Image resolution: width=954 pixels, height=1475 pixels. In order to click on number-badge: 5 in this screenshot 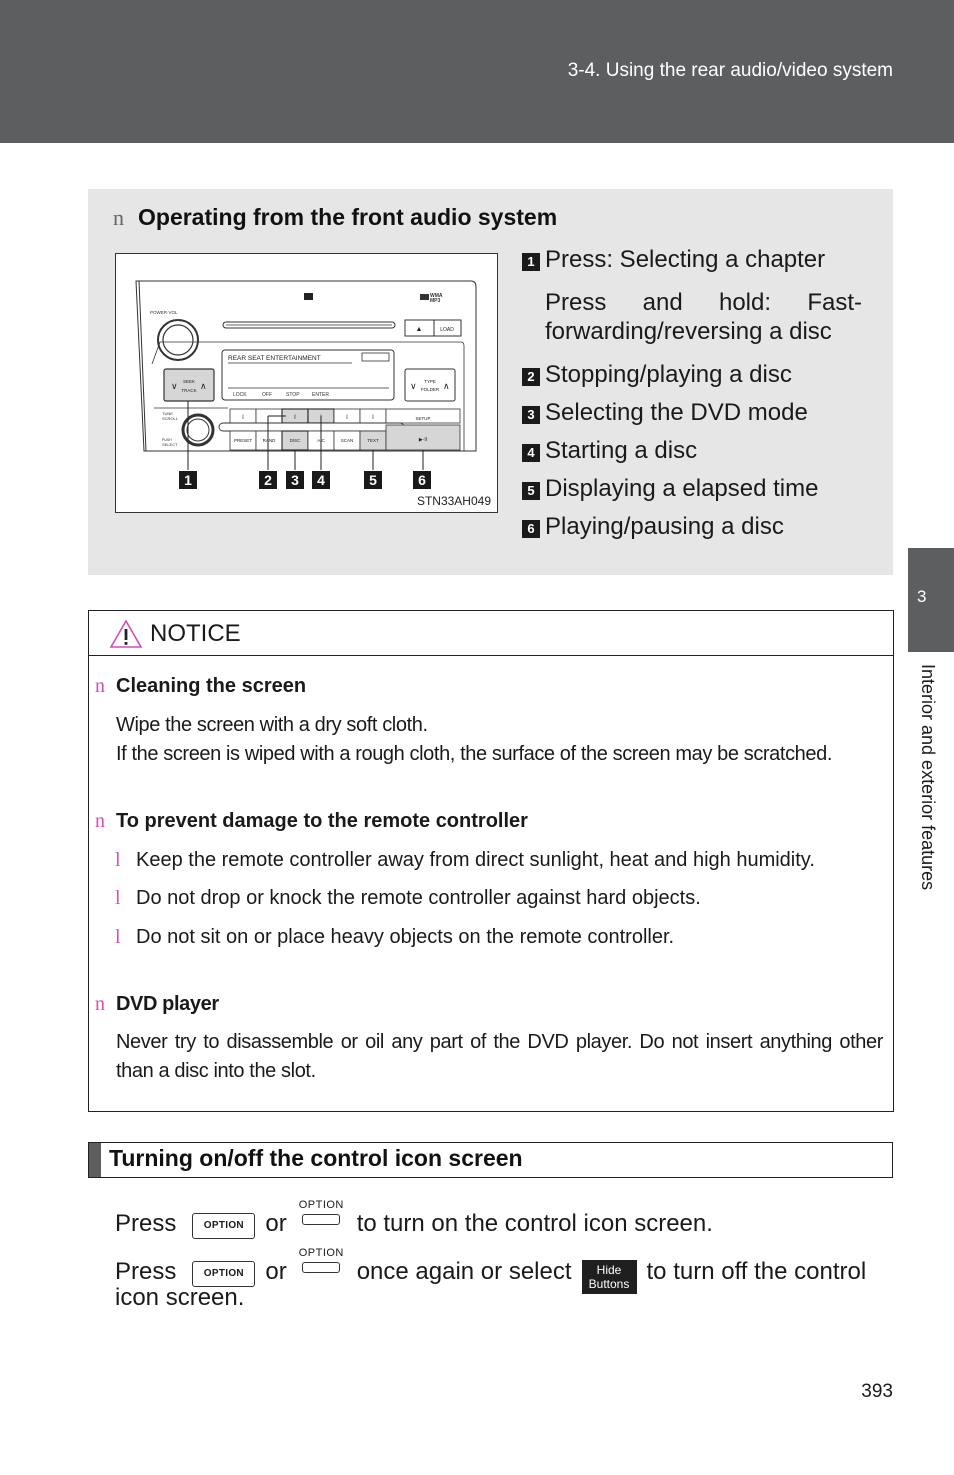, I will do `click(531, 491)`.